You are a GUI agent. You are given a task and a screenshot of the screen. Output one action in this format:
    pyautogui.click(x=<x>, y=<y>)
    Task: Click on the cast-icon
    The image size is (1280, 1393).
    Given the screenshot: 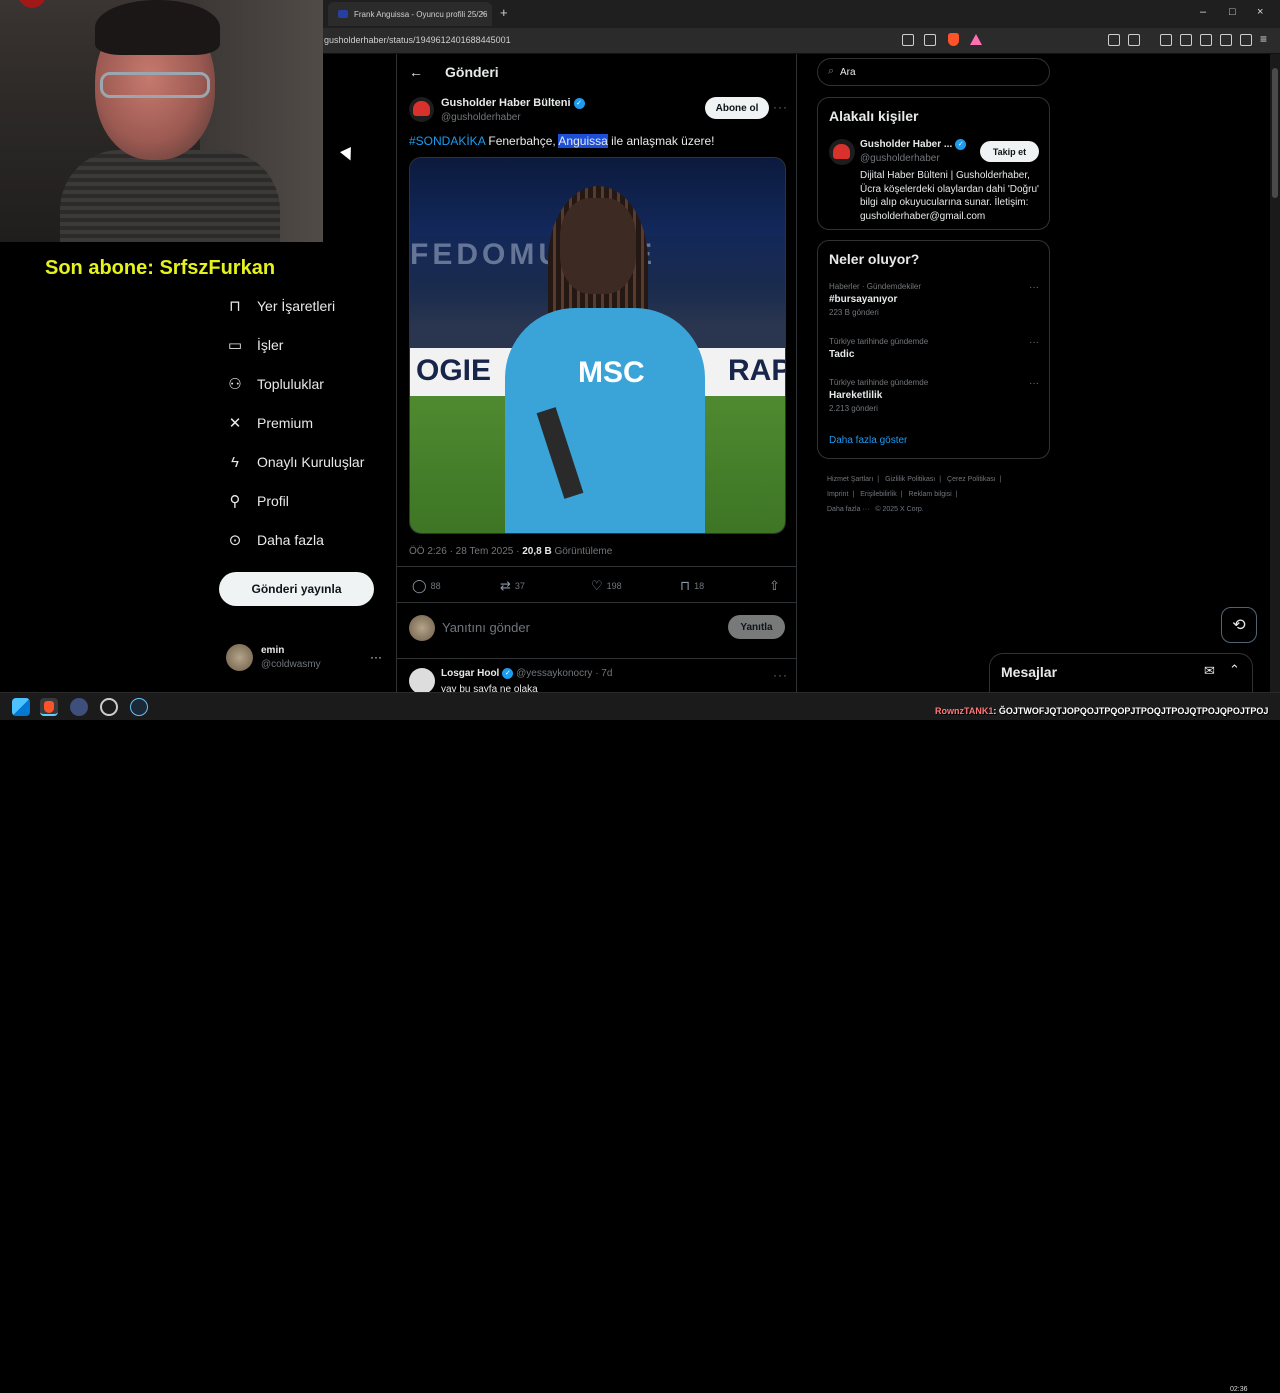 What is the action you would take?
    pyautogui.click(x=908, y=40)
    